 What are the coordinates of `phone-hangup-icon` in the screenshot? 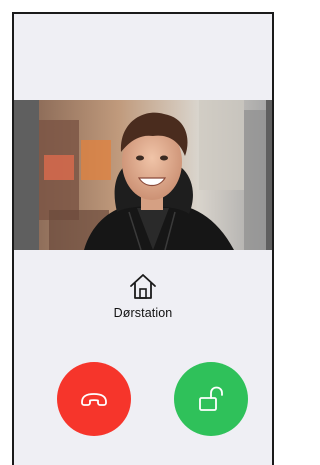 It's located at (94, 399).